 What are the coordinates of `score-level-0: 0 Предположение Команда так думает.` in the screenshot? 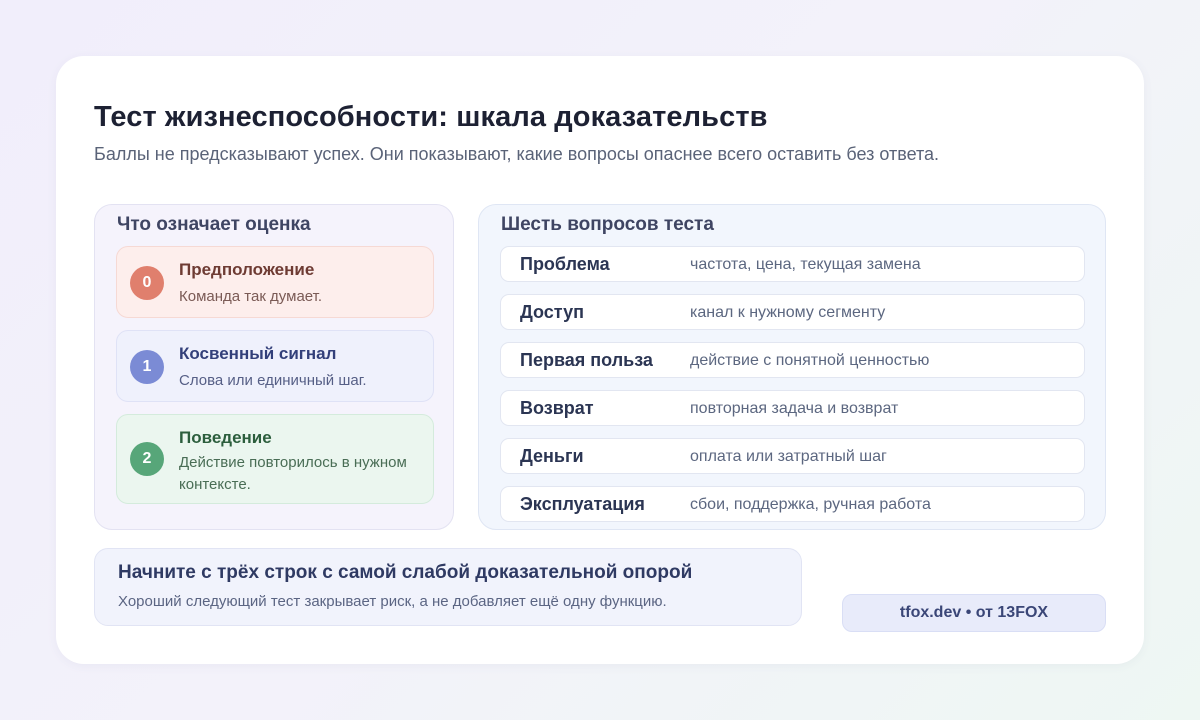 It's located at (275, 282).